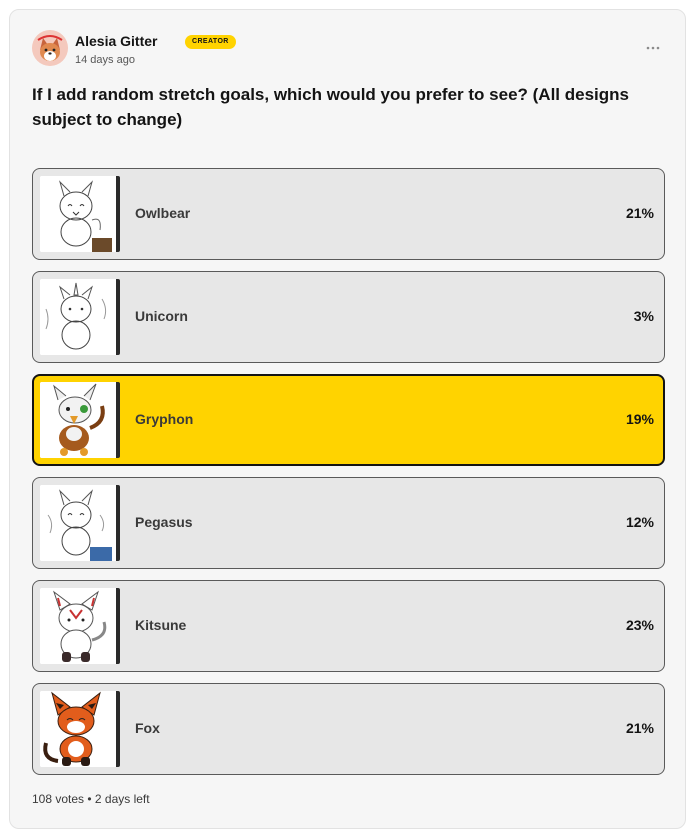 The width and height of the screenshot is (691, 829). I want to click on poll-option-label: Fox, so click(147, 728).